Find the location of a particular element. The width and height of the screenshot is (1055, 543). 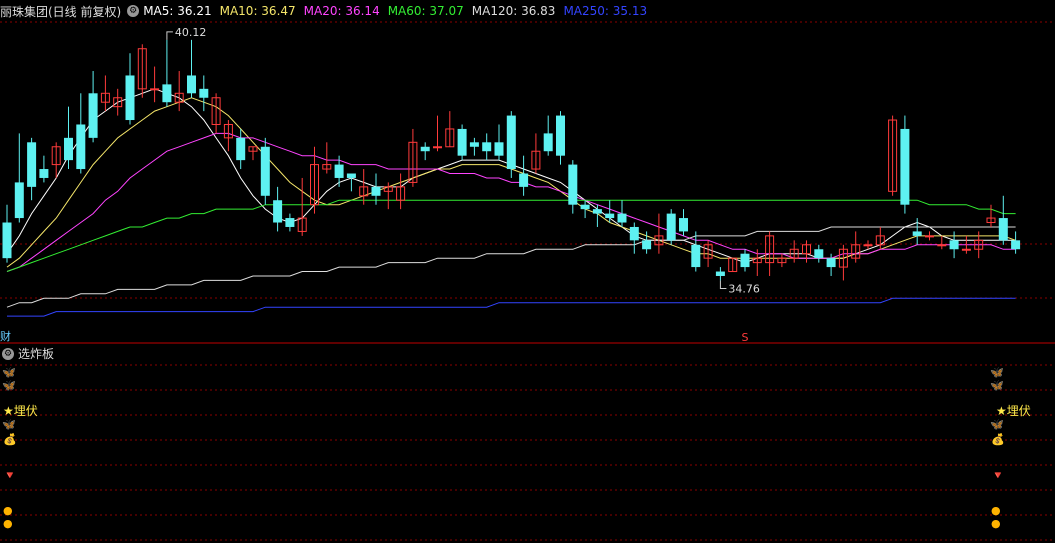

low-pointer is located at coordinates (723, 284).